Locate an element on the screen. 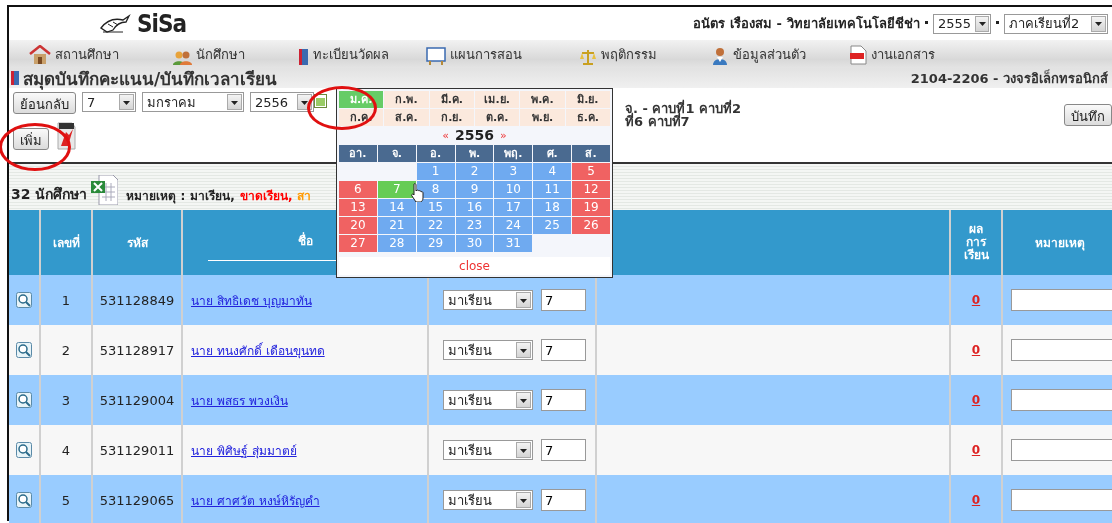  term-select: ภาคเรียนที่2 is located at coordinates (1056, 23).